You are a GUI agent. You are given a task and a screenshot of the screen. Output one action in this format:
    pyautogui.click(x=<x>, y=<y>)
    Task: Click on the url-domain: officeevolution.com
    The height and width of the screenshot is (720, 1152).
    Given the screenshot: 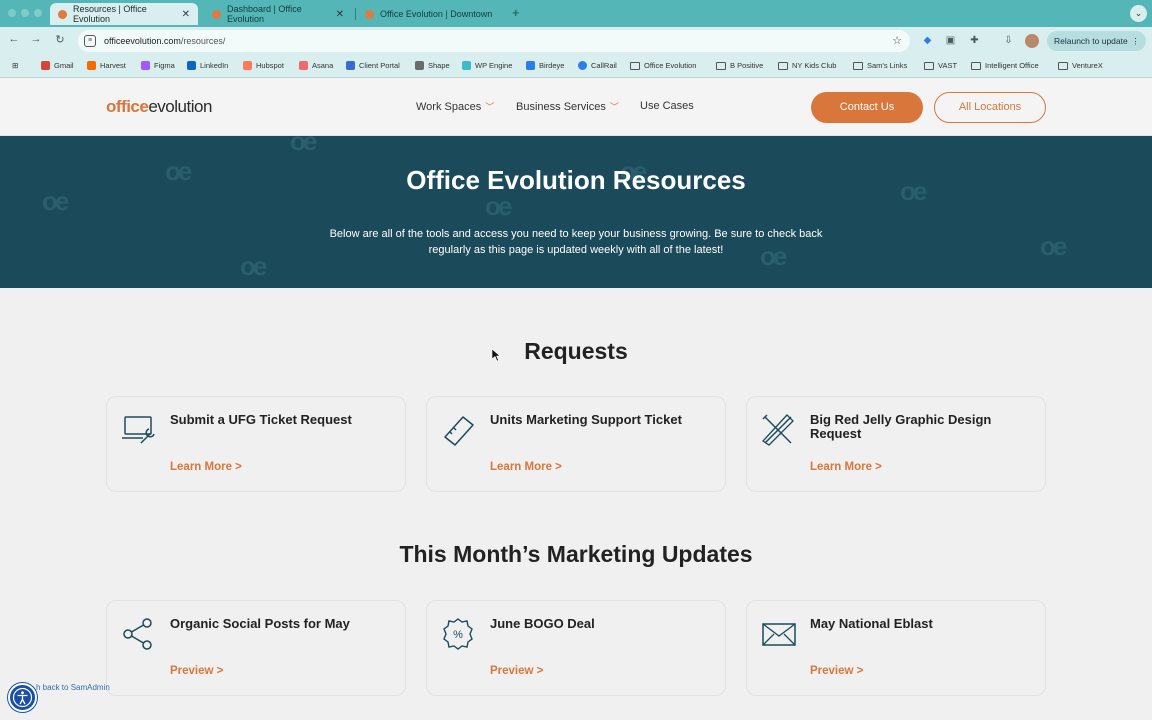 What is the action you would take?
    pyautogui.click(x=142, y=41)
    